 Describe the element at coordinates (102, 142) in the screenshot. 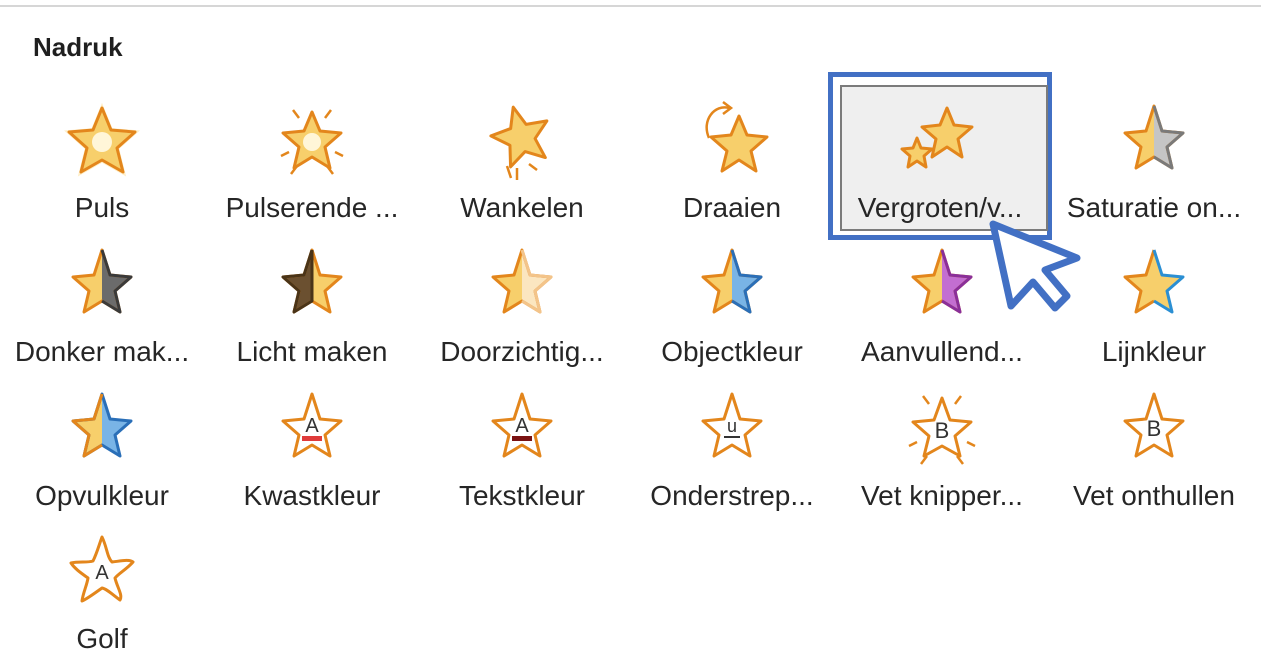

I see `star-pulse-icon` at that location.